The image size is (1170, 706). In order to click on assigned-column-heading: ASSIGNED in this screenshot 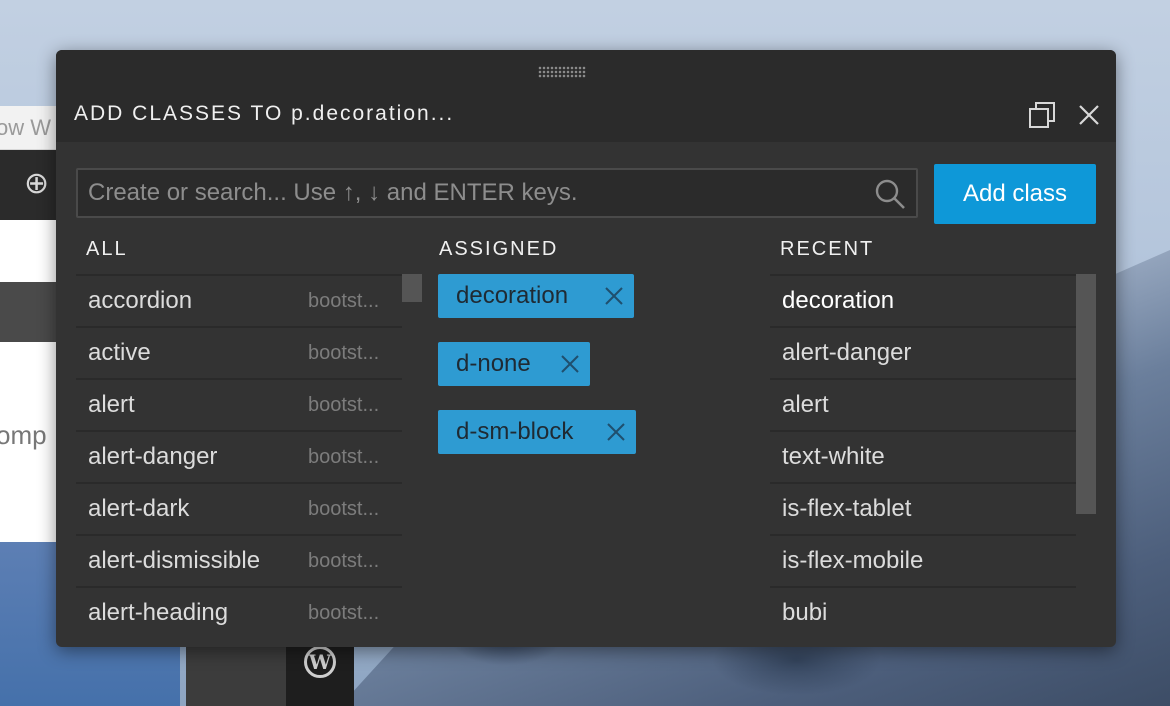, I will do `click(499, 249)`.